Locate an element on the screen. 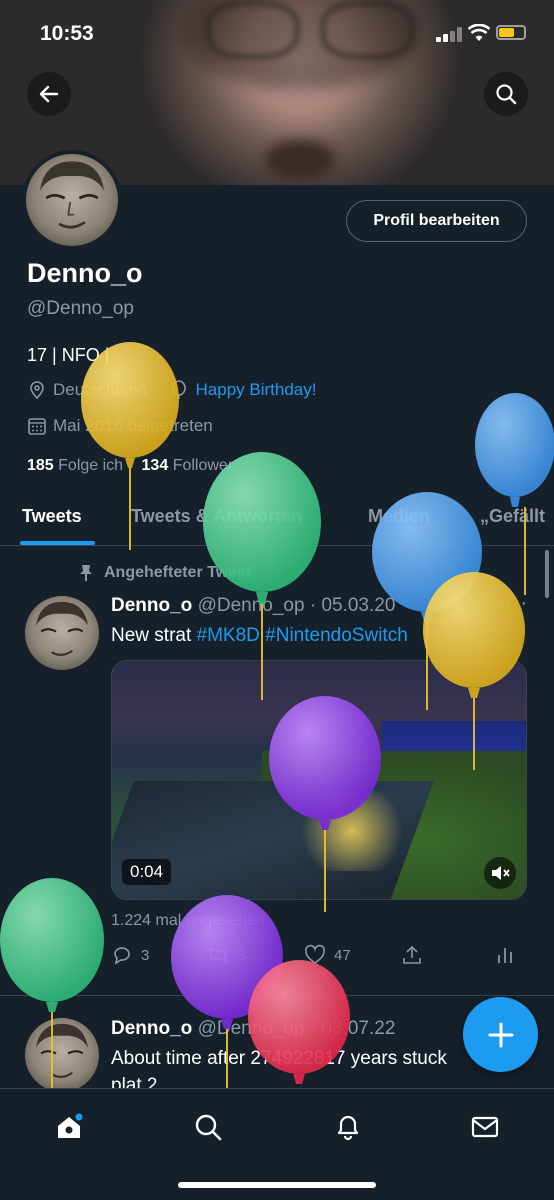 This screenshot has width=554, height=1200. home-indicator is located at coordinates (277, 1185).